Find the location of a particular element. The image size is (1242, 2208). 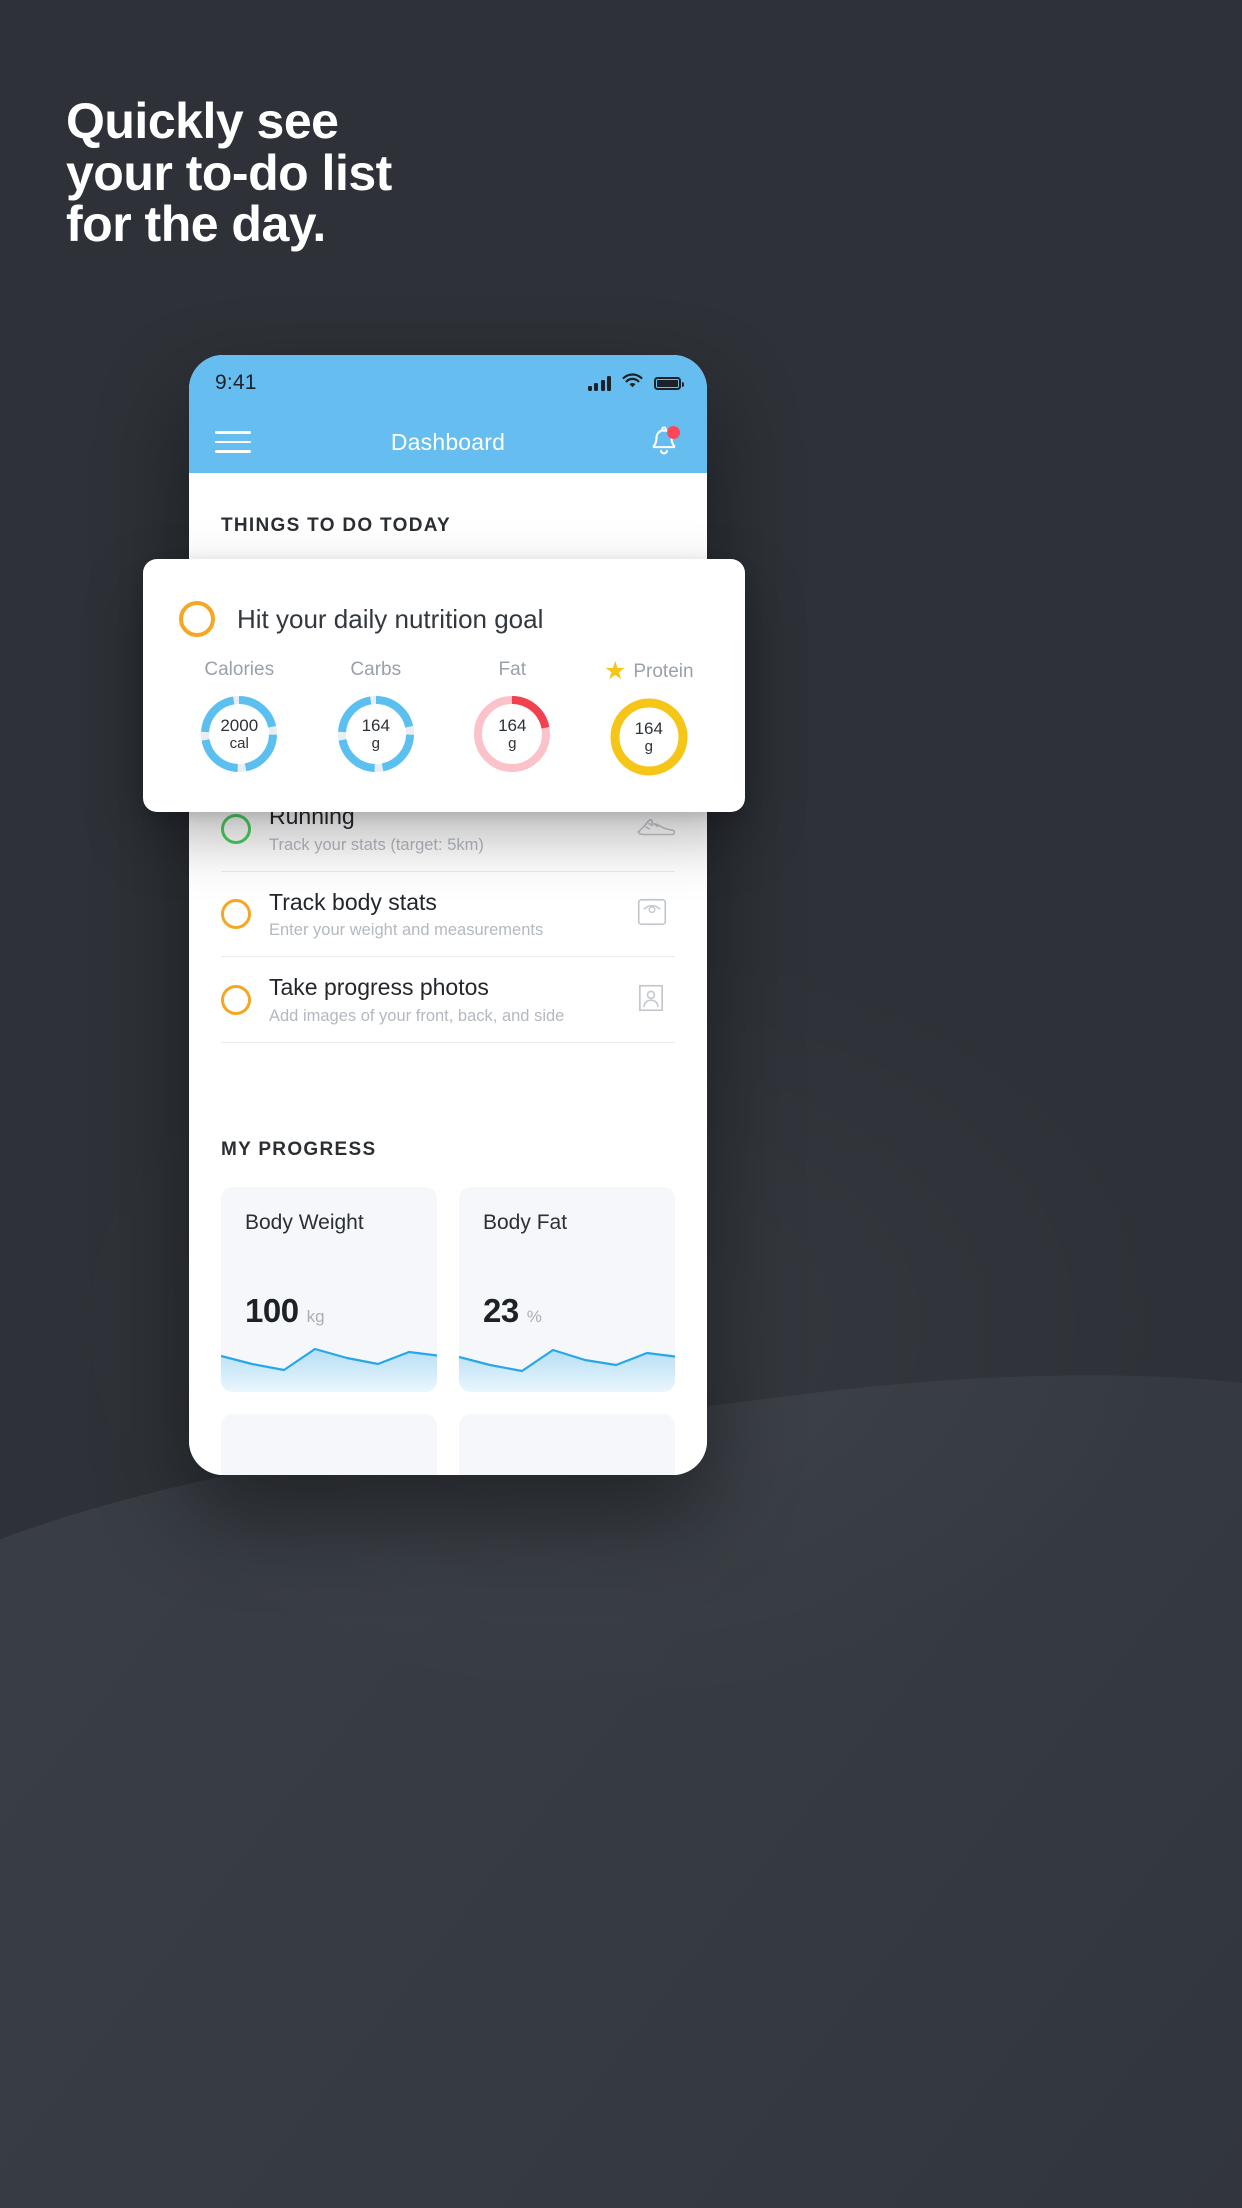

macro-donut-fat: 164 g is located at coordinates (512, 734).